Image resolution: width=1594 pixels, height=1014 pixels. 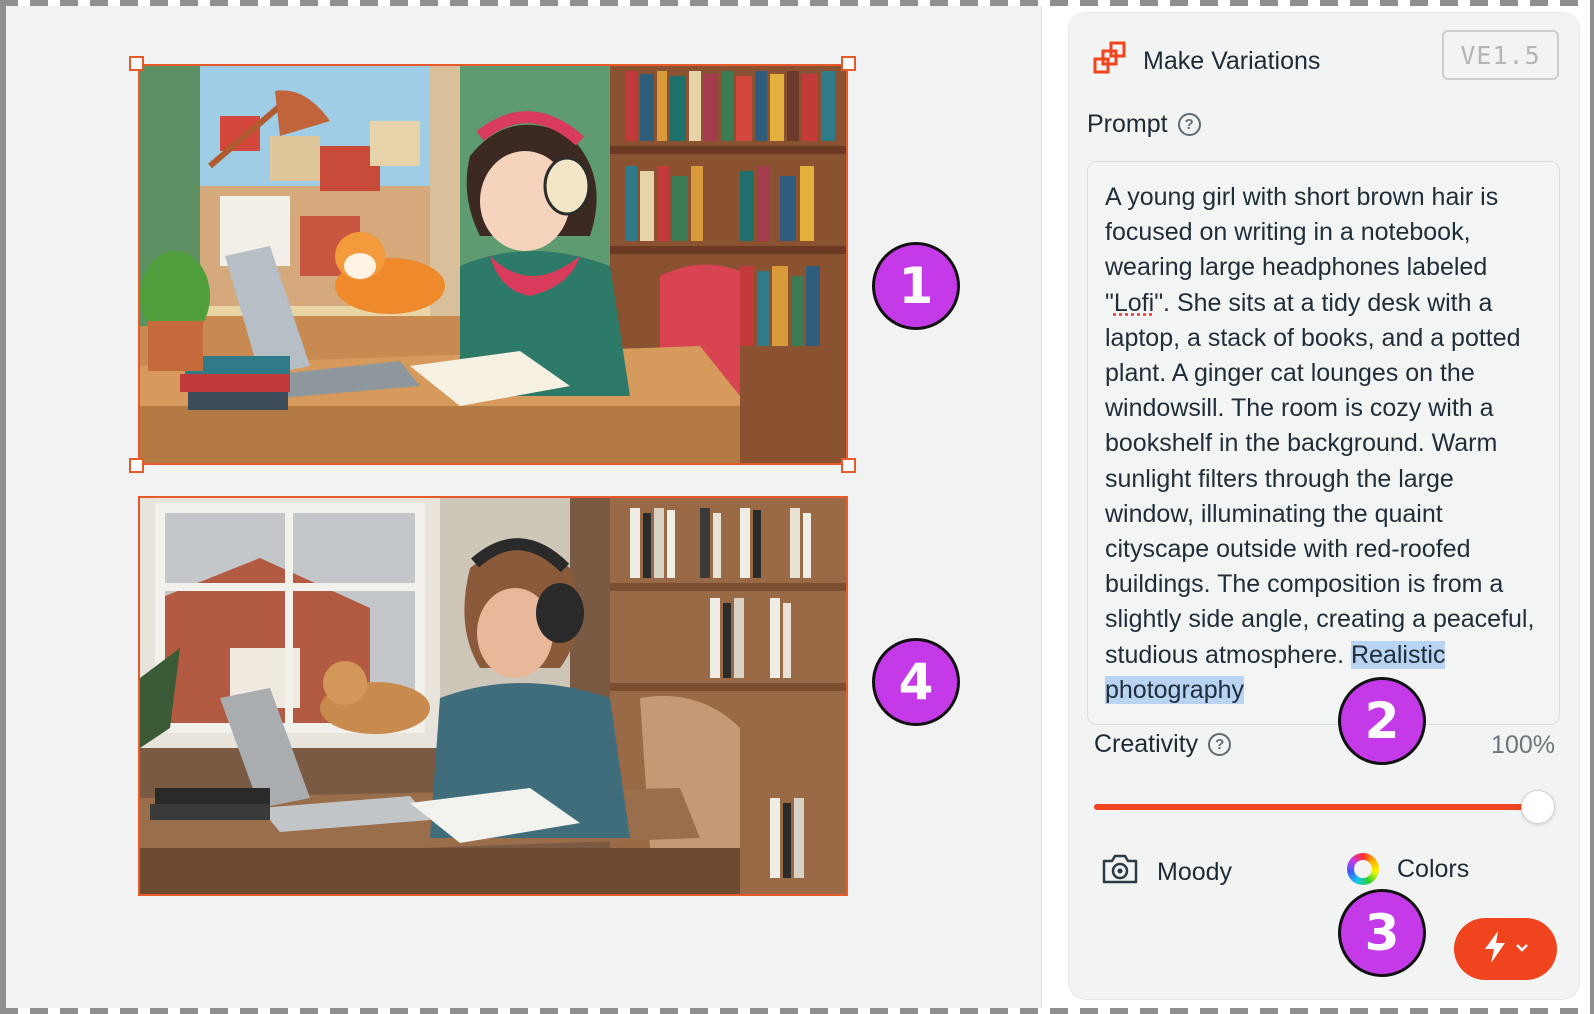 What do you see at coordinates (1495, 949) in the screenshot?
I see `lightning-icon` at bounding box center [1495, 949].